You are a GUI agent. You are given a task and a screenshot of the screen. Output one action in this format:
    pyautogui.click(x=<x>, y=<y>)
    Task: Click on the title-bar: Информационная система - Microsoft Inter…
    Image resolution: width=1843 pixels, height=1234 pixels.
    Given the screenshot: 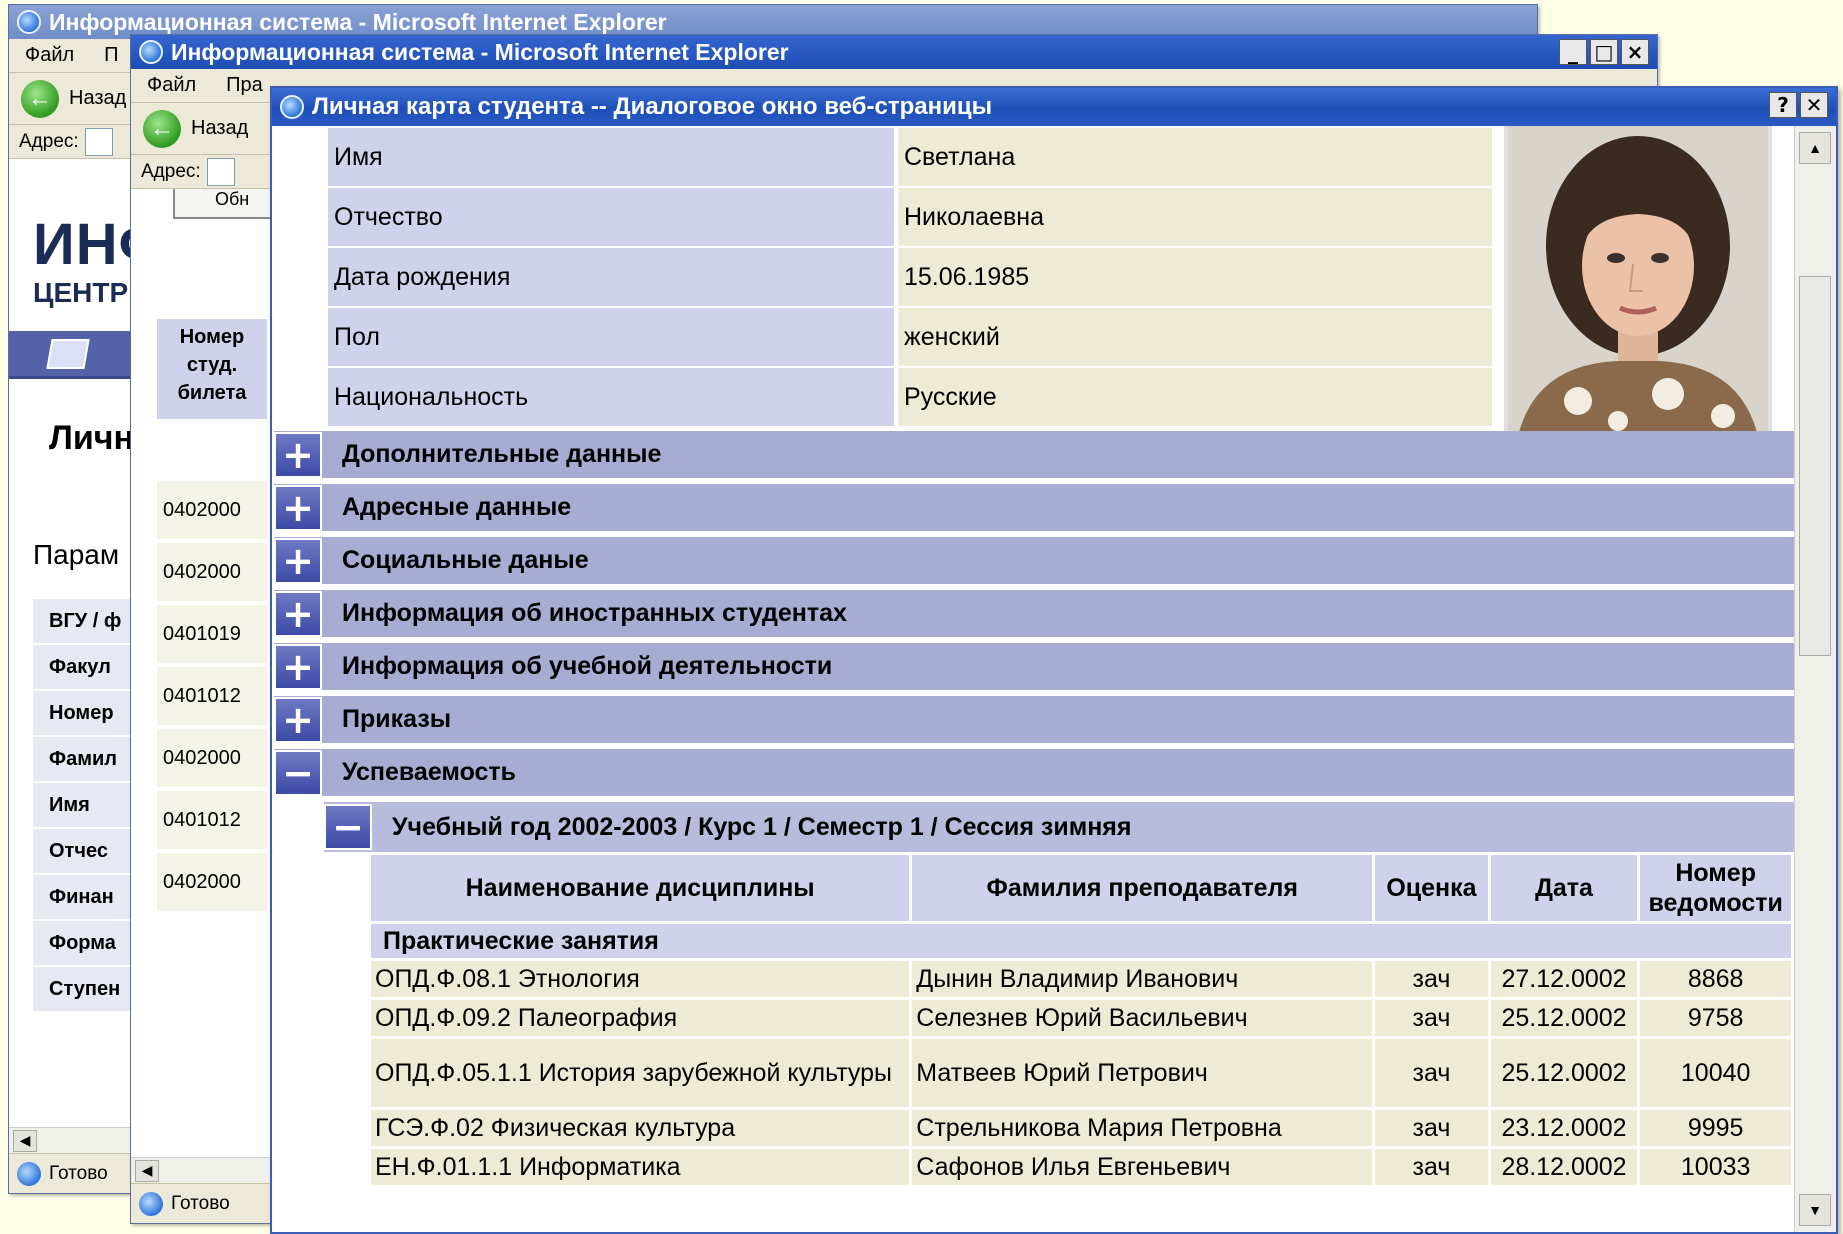 What is the action you would take?
    pyautogui.click(x=894, y=52)
    